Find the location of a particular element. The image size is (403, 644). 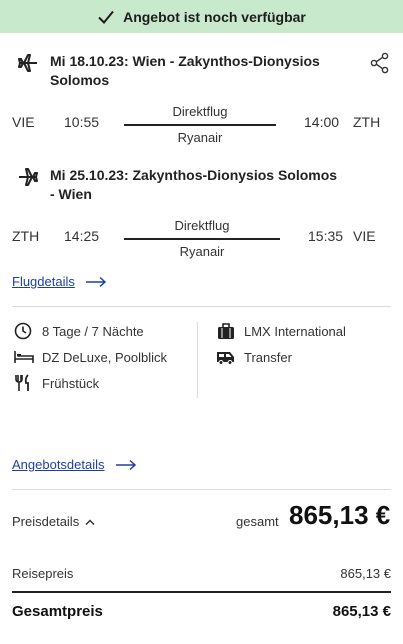

travel-price-label: Reisepreis is located at coordinates (43, 573).